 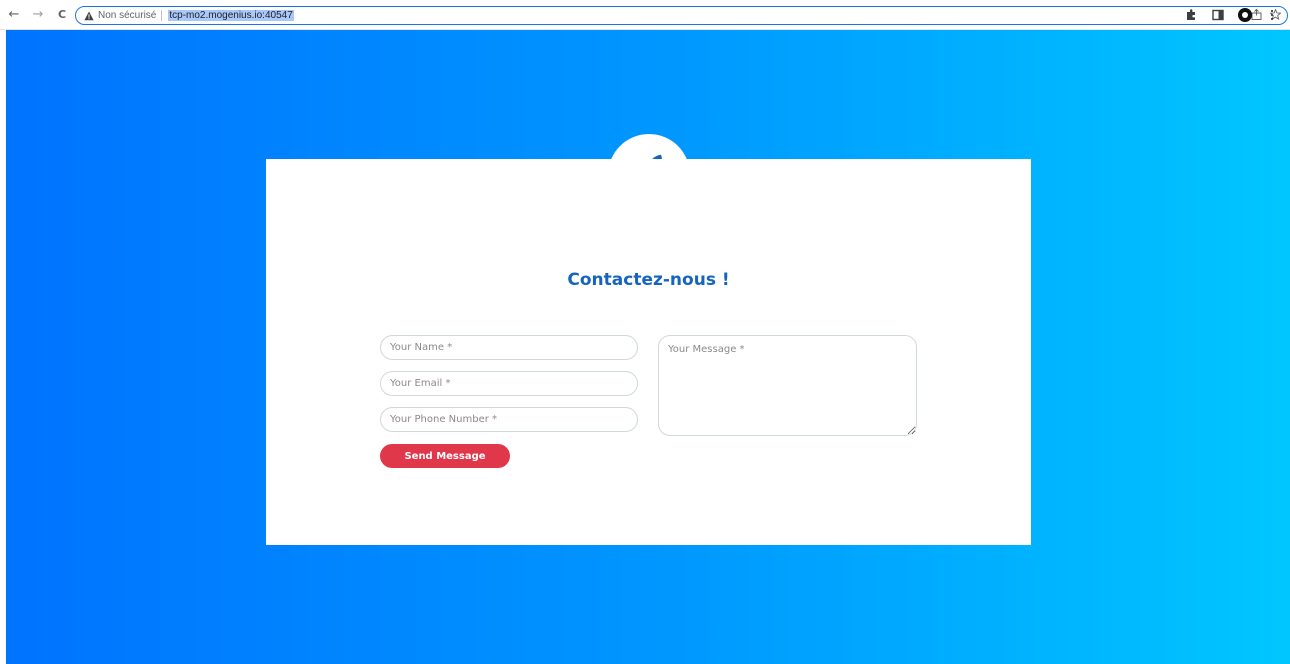 I want to click on profile-avatar-icon, so click(x=1245, y=15).